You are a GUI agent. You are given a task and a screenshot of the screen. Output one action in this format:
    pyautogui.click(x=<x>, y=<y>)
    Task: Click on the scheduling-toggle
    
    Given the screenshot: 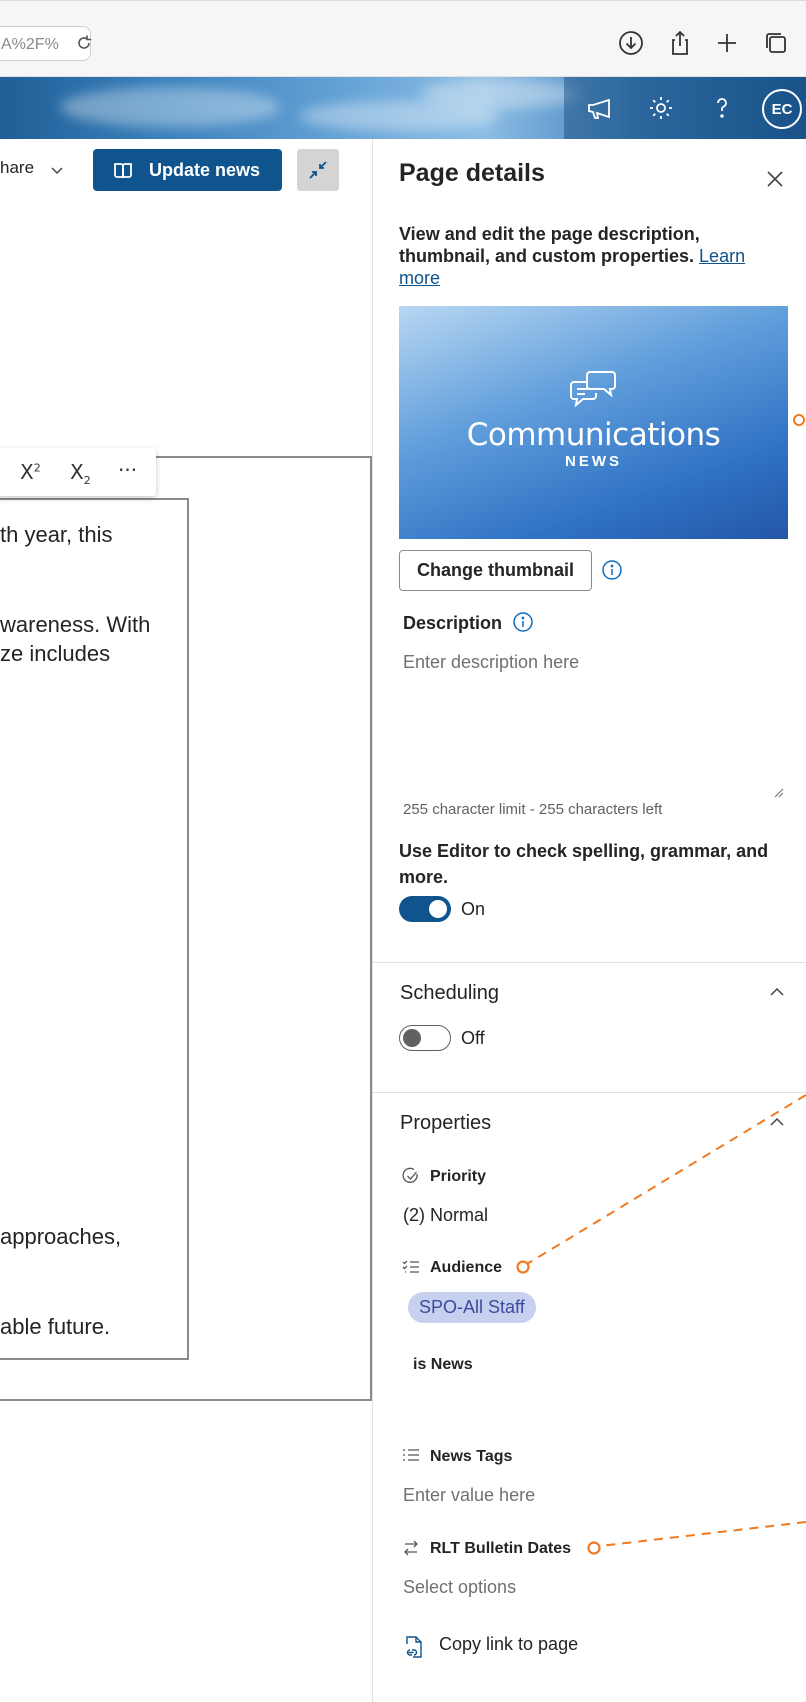 What is the action you would take?
    pyautogui.click(x=425, y=1038)
    